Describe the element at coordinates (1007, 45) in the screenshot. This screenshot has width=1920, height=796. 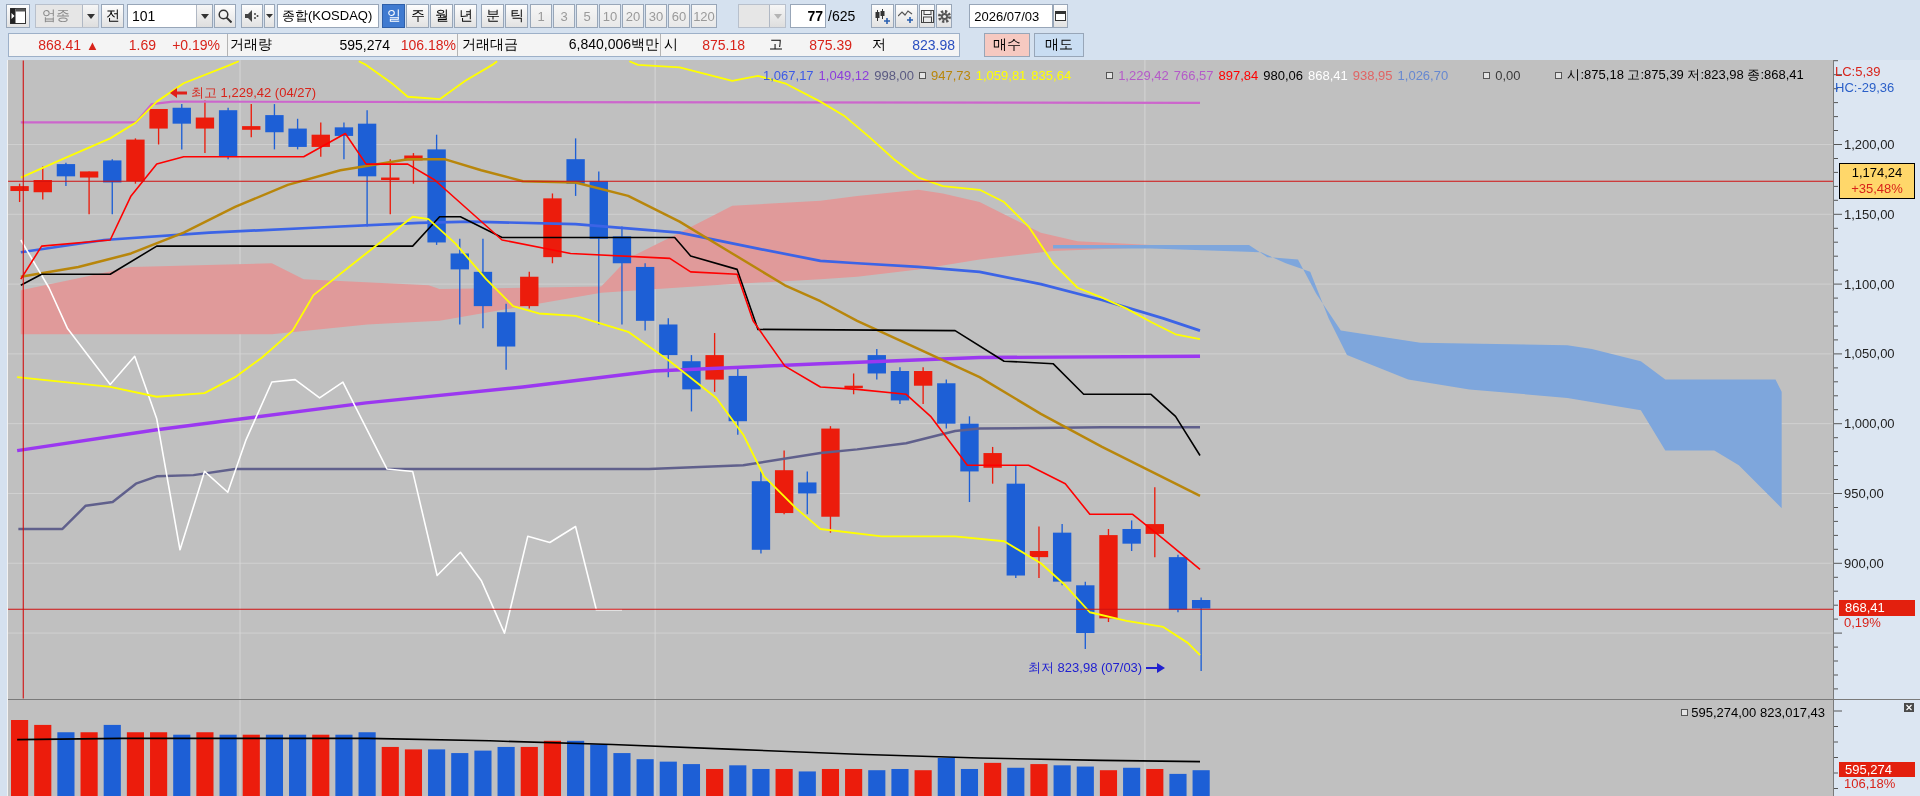
I see `buy-button: 매수` at that location.